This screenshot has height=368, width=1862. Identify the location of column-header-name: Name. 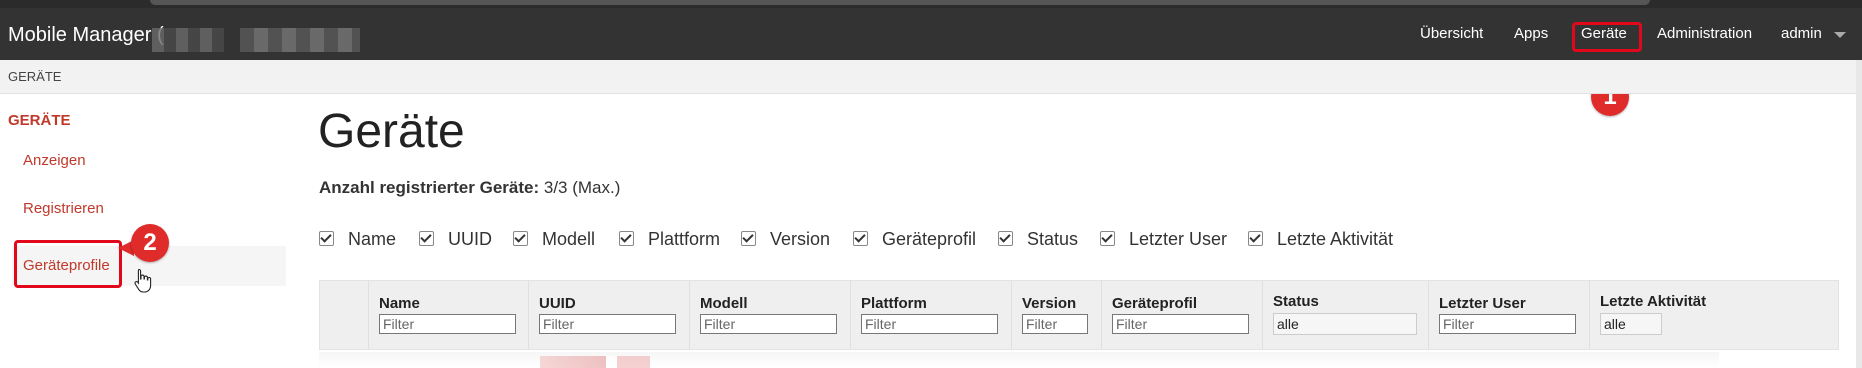
(448, 315).